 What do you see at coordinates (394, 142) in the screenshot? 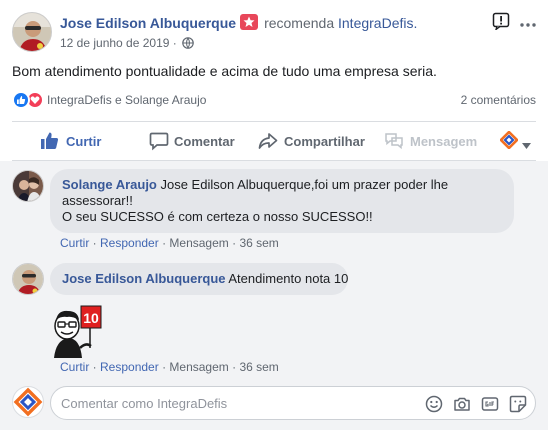
I see `message-icon` at bounding box center [394, 142].